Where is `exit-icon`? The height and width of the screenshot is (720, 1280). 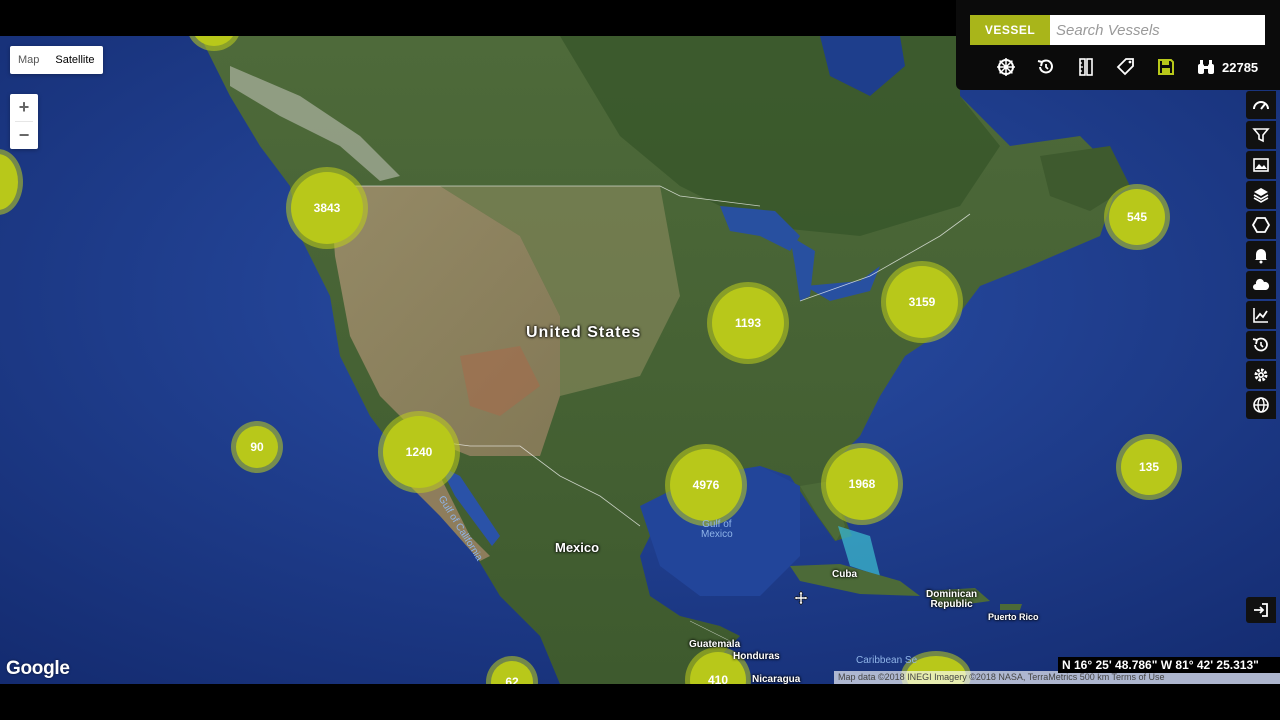
exit-icon is located at coordinates (1261, 610).